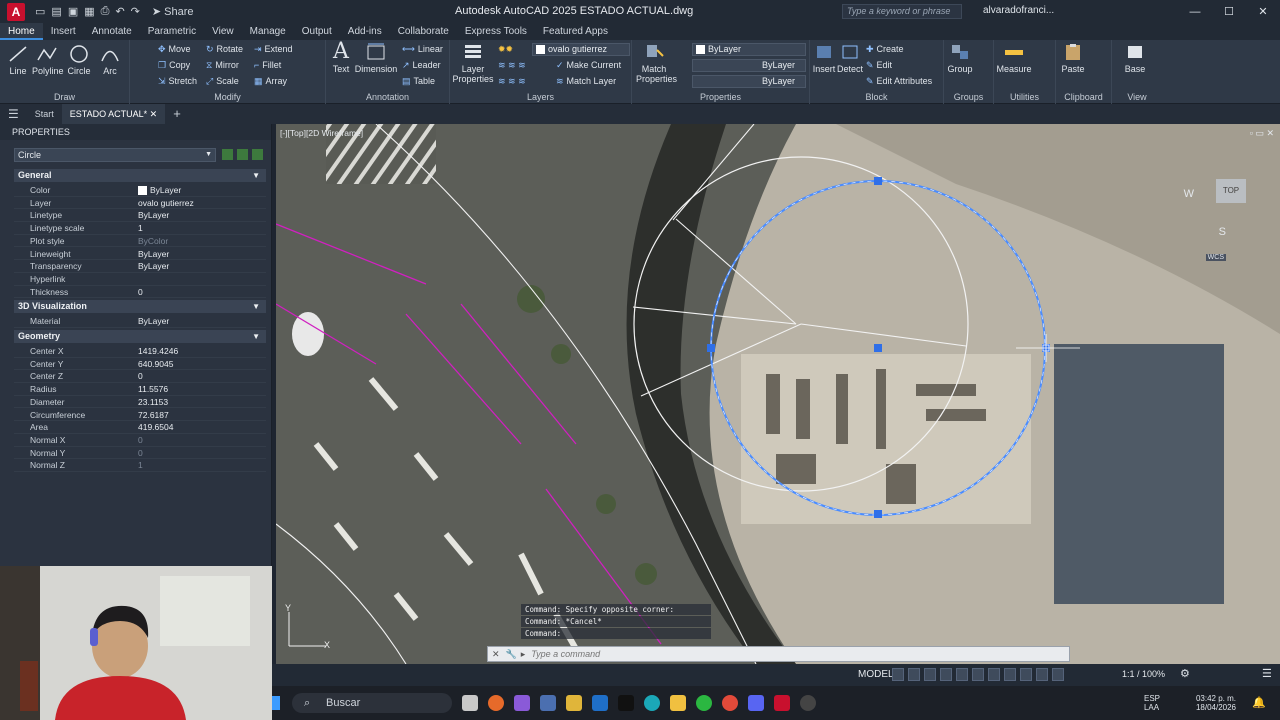 This screenshot has height=720, width=1280. I want to click on select-objects-icon, so click(242, 154).